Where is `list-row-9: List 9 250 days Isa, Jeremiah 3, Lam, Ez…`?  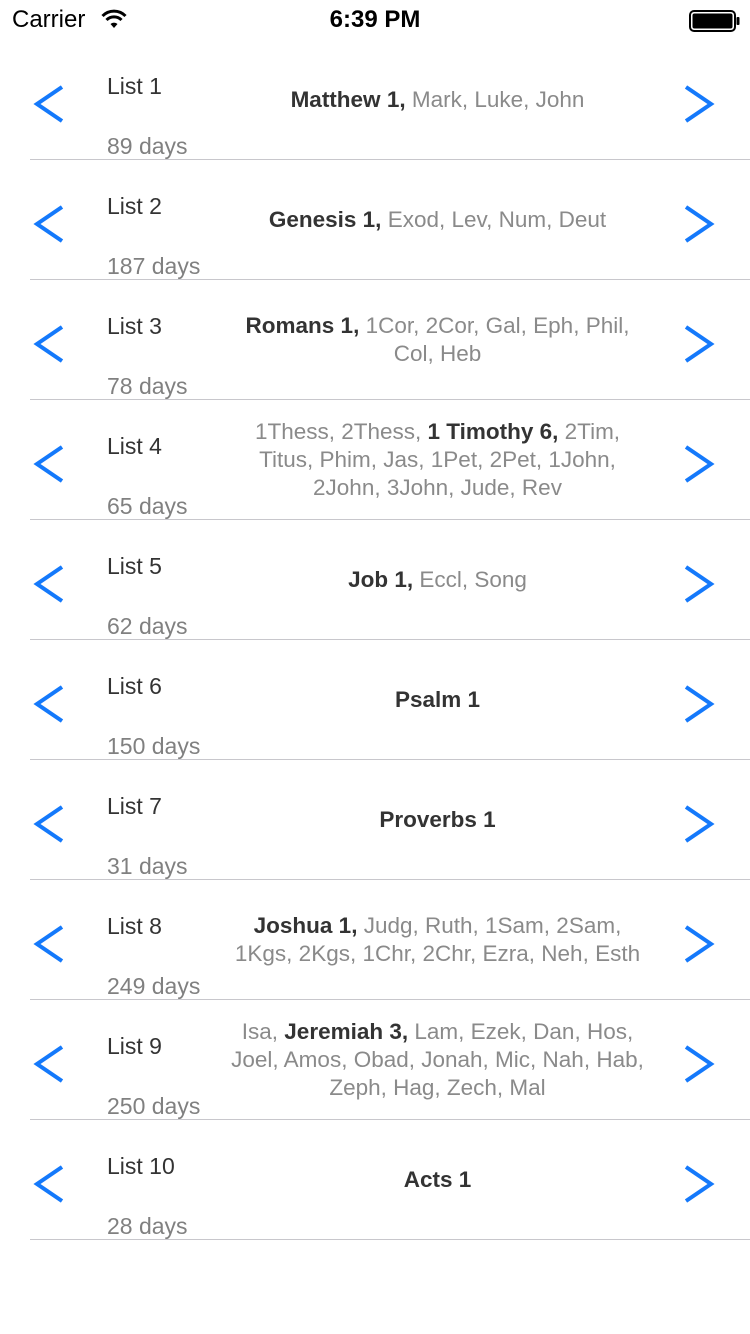 list-row-9: List 9 250 days Isa, Jeremiah 3, Lam, Ez… is located at coordinates (375, 1060).